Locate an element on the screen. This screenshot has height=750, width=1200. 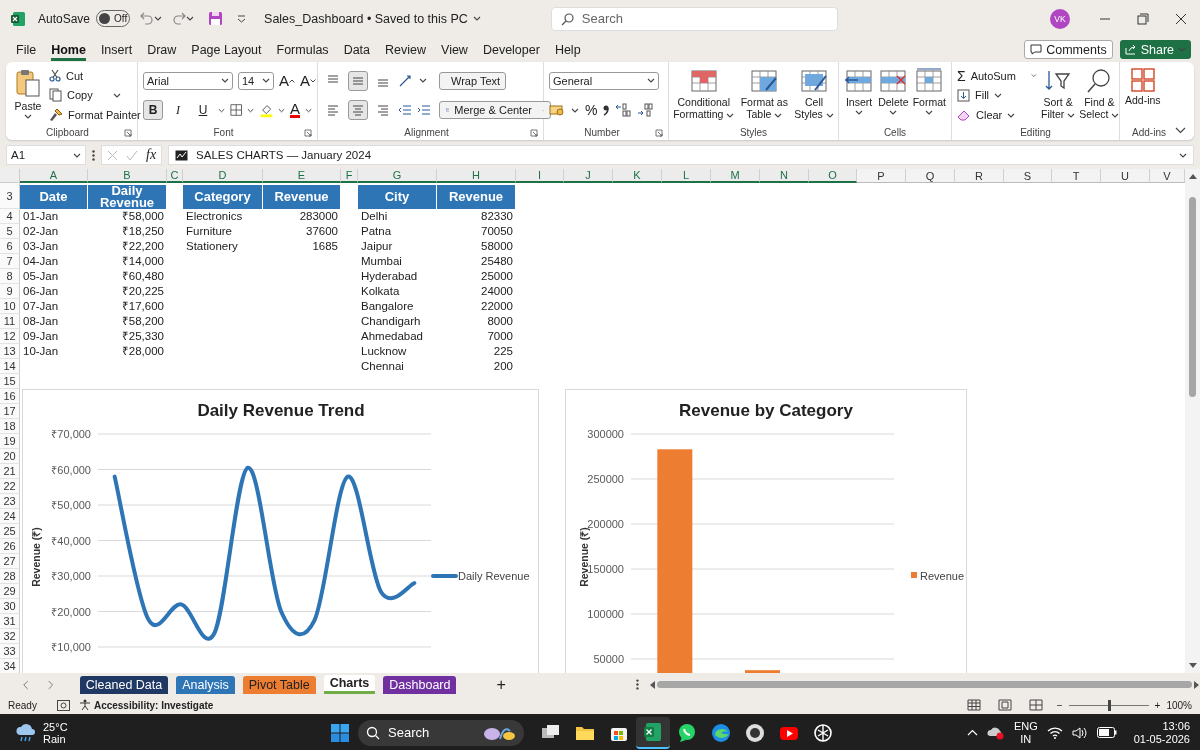
weather-condition: Rain is located at coordinates (55, 738).